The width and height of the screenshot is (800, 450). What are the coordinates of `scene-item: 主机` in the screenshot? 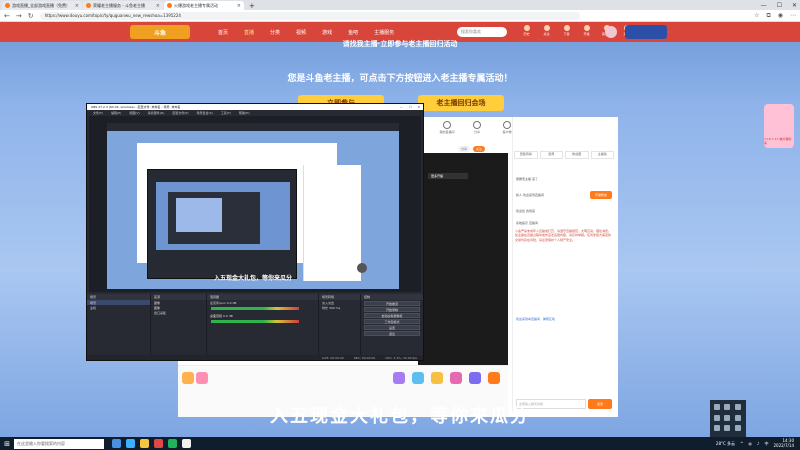 It's located at (118, 307).